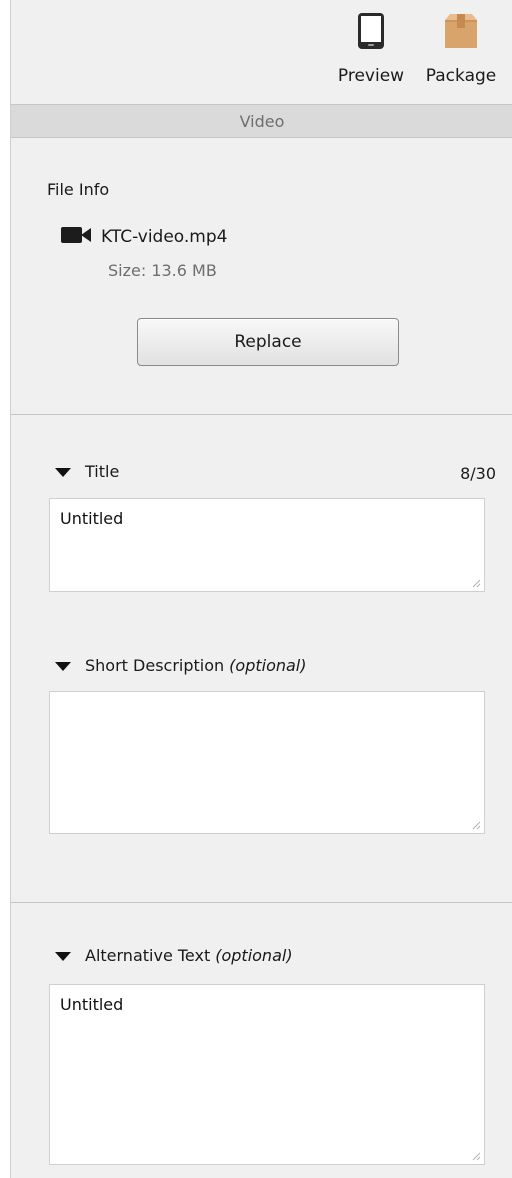  I want to click on section-header: Video, so click(261, 121).